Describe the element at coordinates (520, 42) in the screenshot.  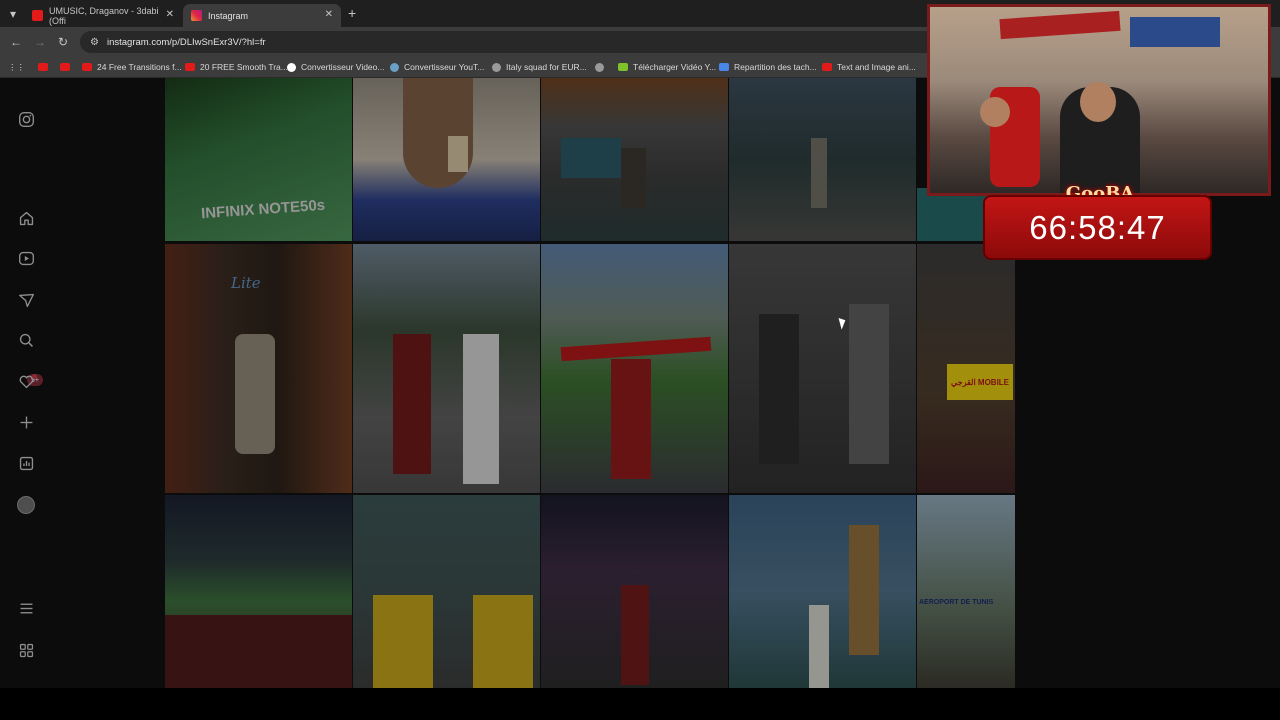
I see `url-bar: ⚙ instagram.com/p/DLIwSnExr3V/?hl=fr` at that location.